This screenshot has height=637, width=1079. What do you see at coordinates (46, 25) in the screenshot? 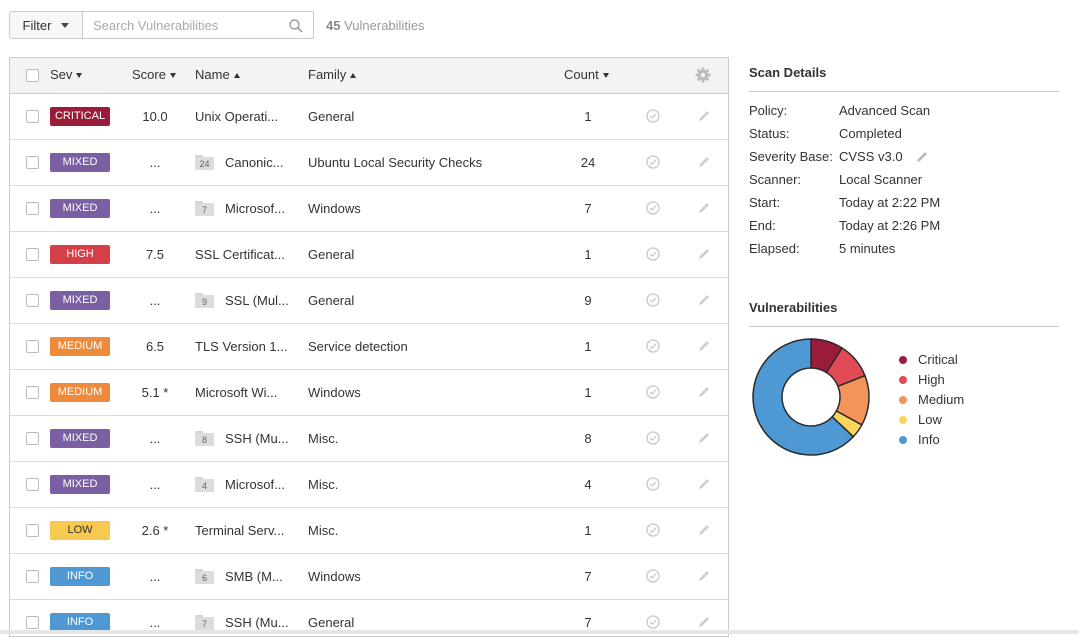
I see `filter-button: Filter` at bounding box center [46, 25].